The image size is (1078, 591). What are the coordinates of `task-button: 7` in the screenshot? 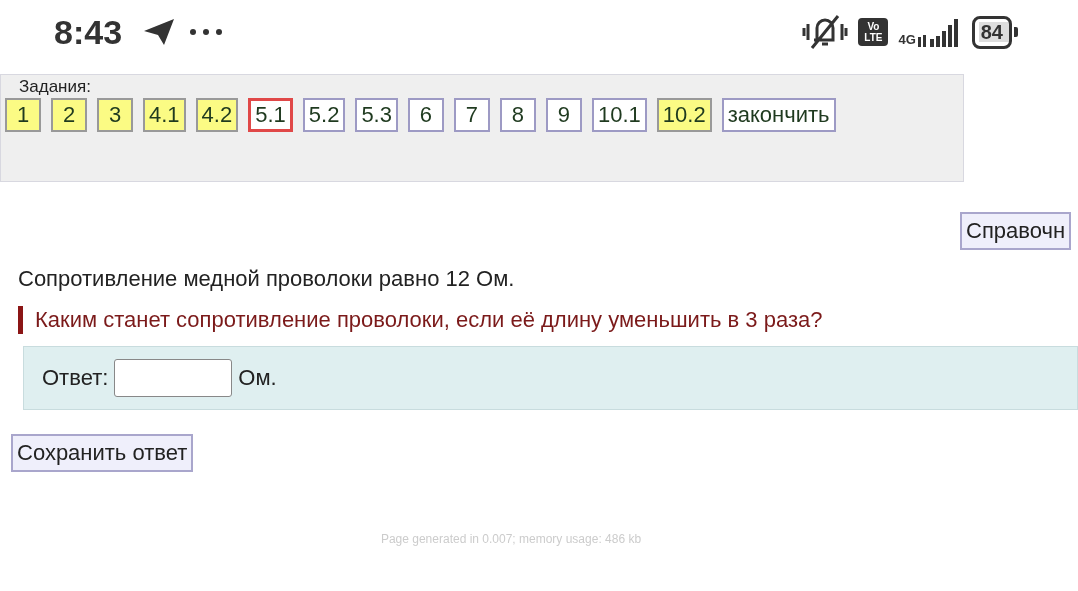 It's located at (471, 115).